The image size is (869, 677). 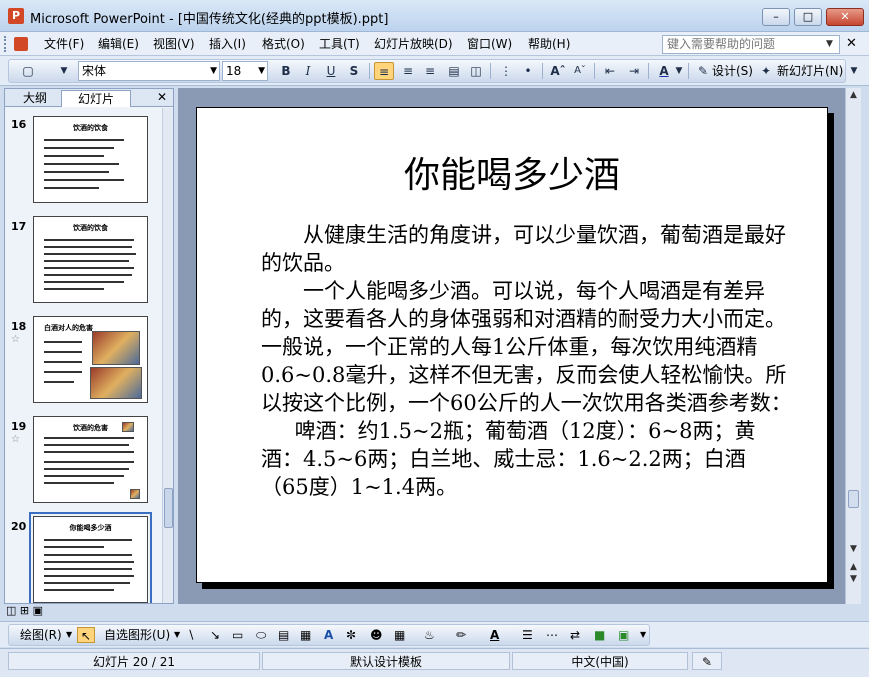 I want to click on autoshapes-button: 自选图形(U), so click(x=137, y=635).